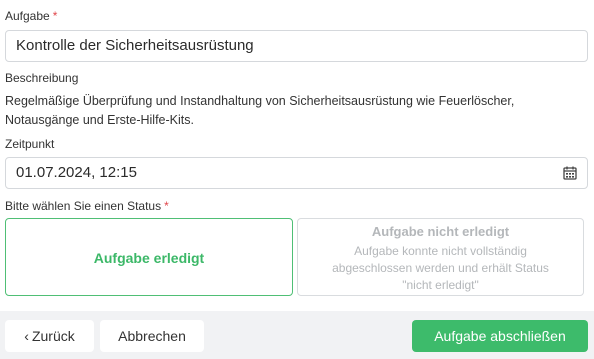 This screenshot has width=594, height=359. I want to click on status-option-done: Aufgabe erledigt, so click(149, 257).